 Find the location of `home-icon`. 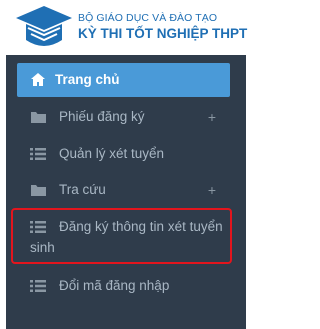

home-icon is located at coordinates (38, 79).